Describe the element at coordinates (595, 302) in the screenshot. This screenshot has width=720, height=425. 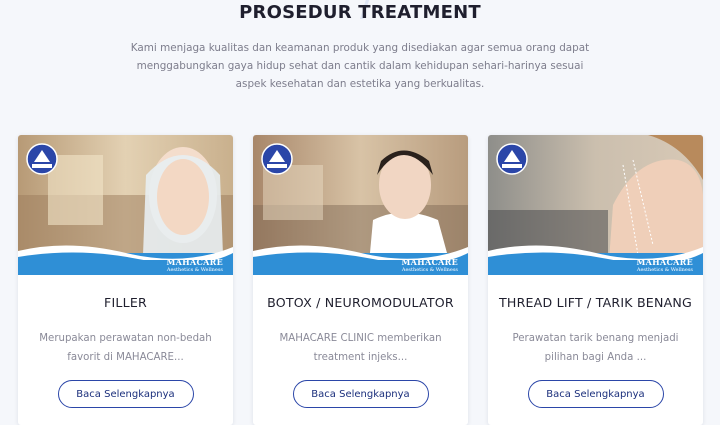
I see `card-title: THREAD LIFT / TARIK BENANG` at that location.